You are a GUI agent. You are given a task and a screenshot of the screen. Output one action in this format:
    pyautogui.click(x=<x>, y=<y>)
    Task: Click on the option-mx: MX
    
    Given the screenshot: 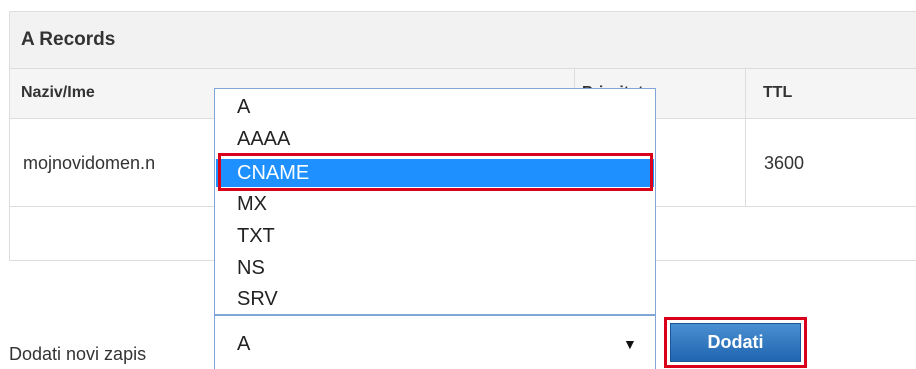 What is the action you would take?
    pyautogui.click(x=435, y=204)
    